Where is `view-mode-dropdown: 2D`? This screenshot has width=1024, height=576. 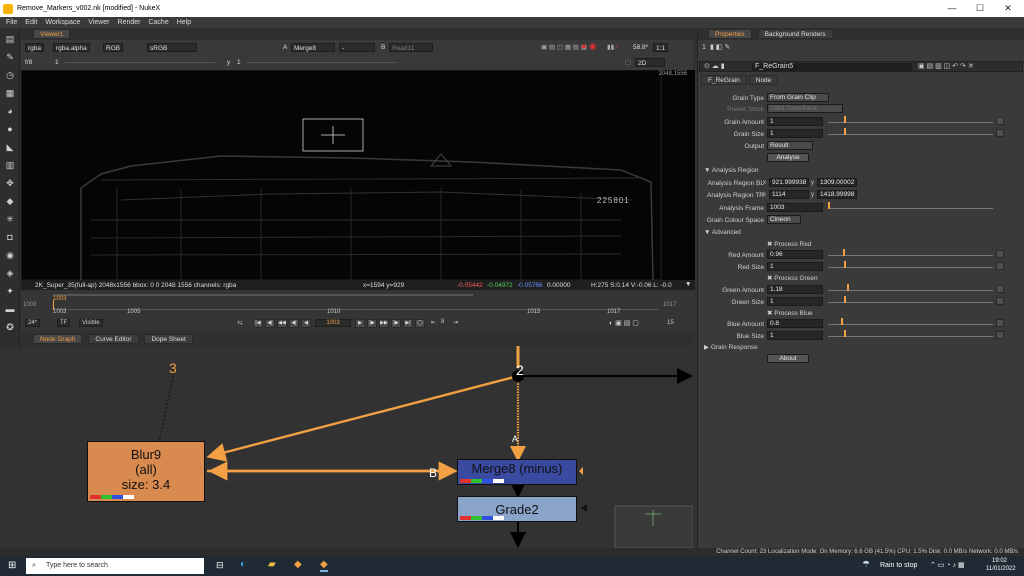
view-mode-dropdown: 2D is located at coordinates (650, 62).